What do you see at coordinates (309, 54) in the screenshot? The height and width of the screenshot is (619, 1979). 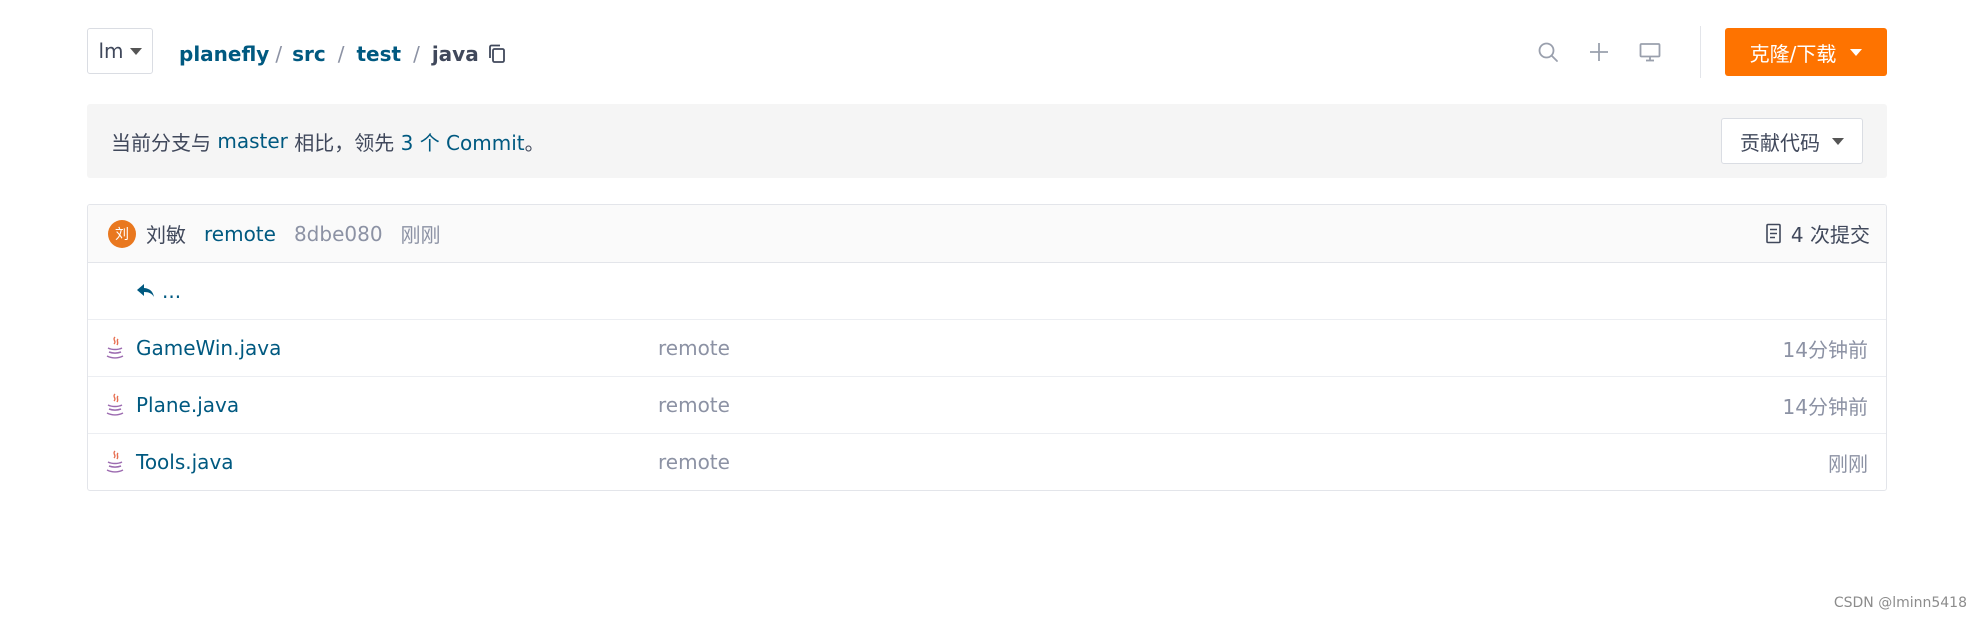 I see `breadcrumb-item-src: src` at bounding box center [309, 54].